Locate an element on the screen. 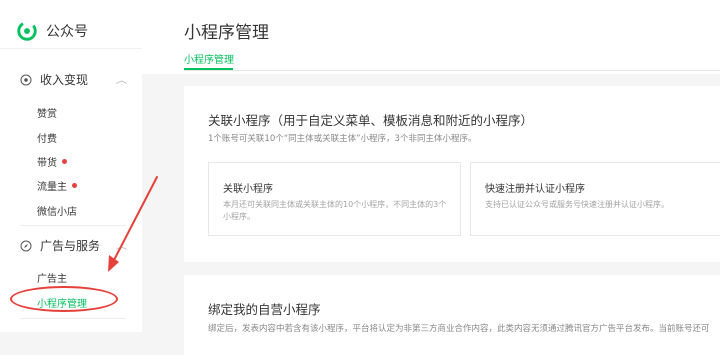 The height and width of the screenshot is (355, 720). wechat-official-account-icon is located at coordinates (27, 31).